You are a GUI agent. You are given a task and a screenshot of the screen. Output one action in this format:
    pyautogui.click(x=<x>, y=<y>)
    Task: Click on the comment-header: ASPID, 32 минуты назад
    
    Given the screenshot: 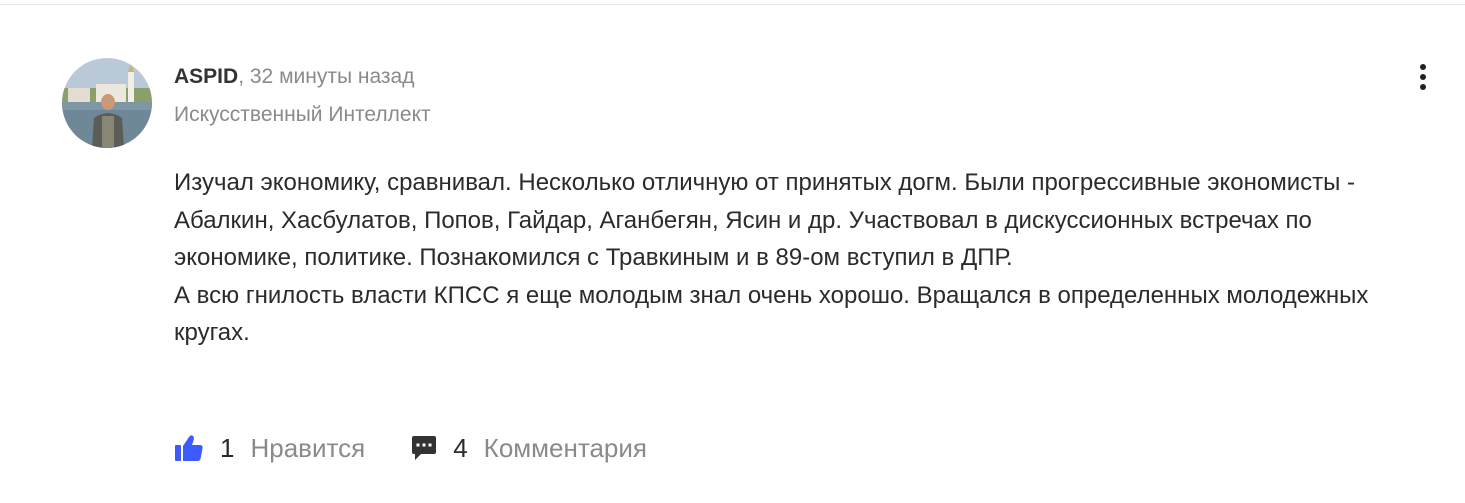 What is the action you would take?
    pyautogui.click(x=294, y=77)
    